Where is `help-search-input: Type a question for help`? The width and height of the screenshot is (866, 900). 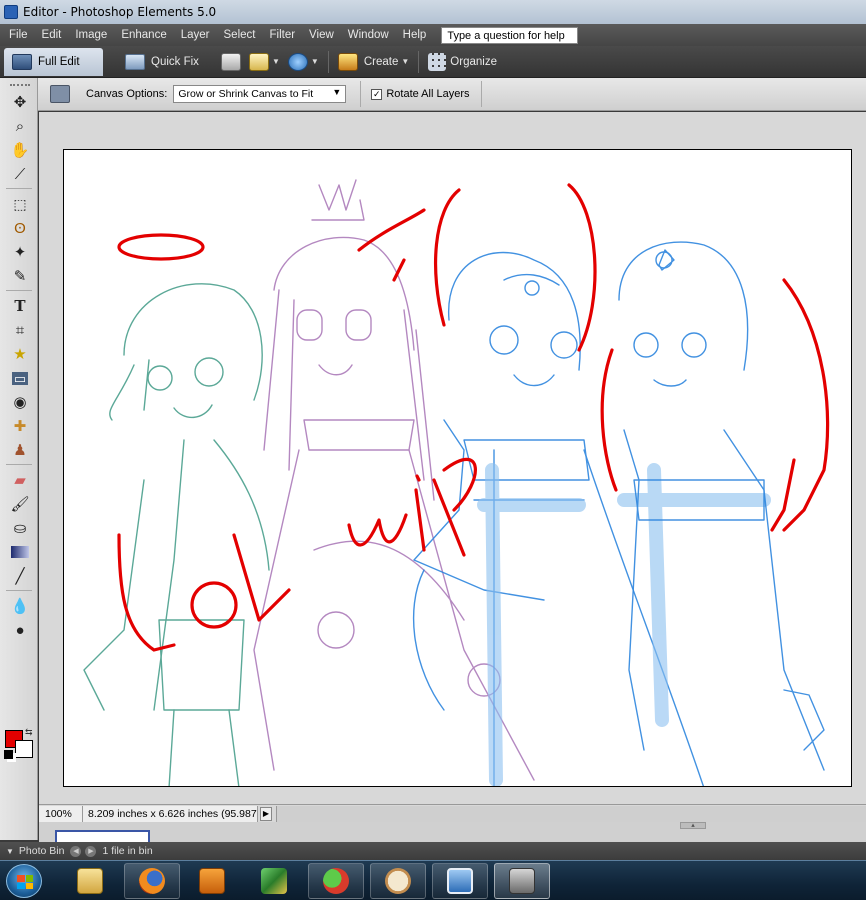
help-search-input: Type a question for help is located at coordinates (510, 35).